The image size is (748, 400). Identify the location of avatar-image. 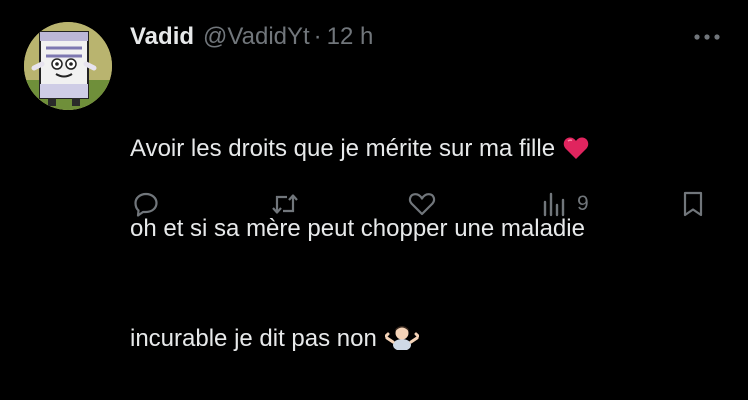
(68, 66).